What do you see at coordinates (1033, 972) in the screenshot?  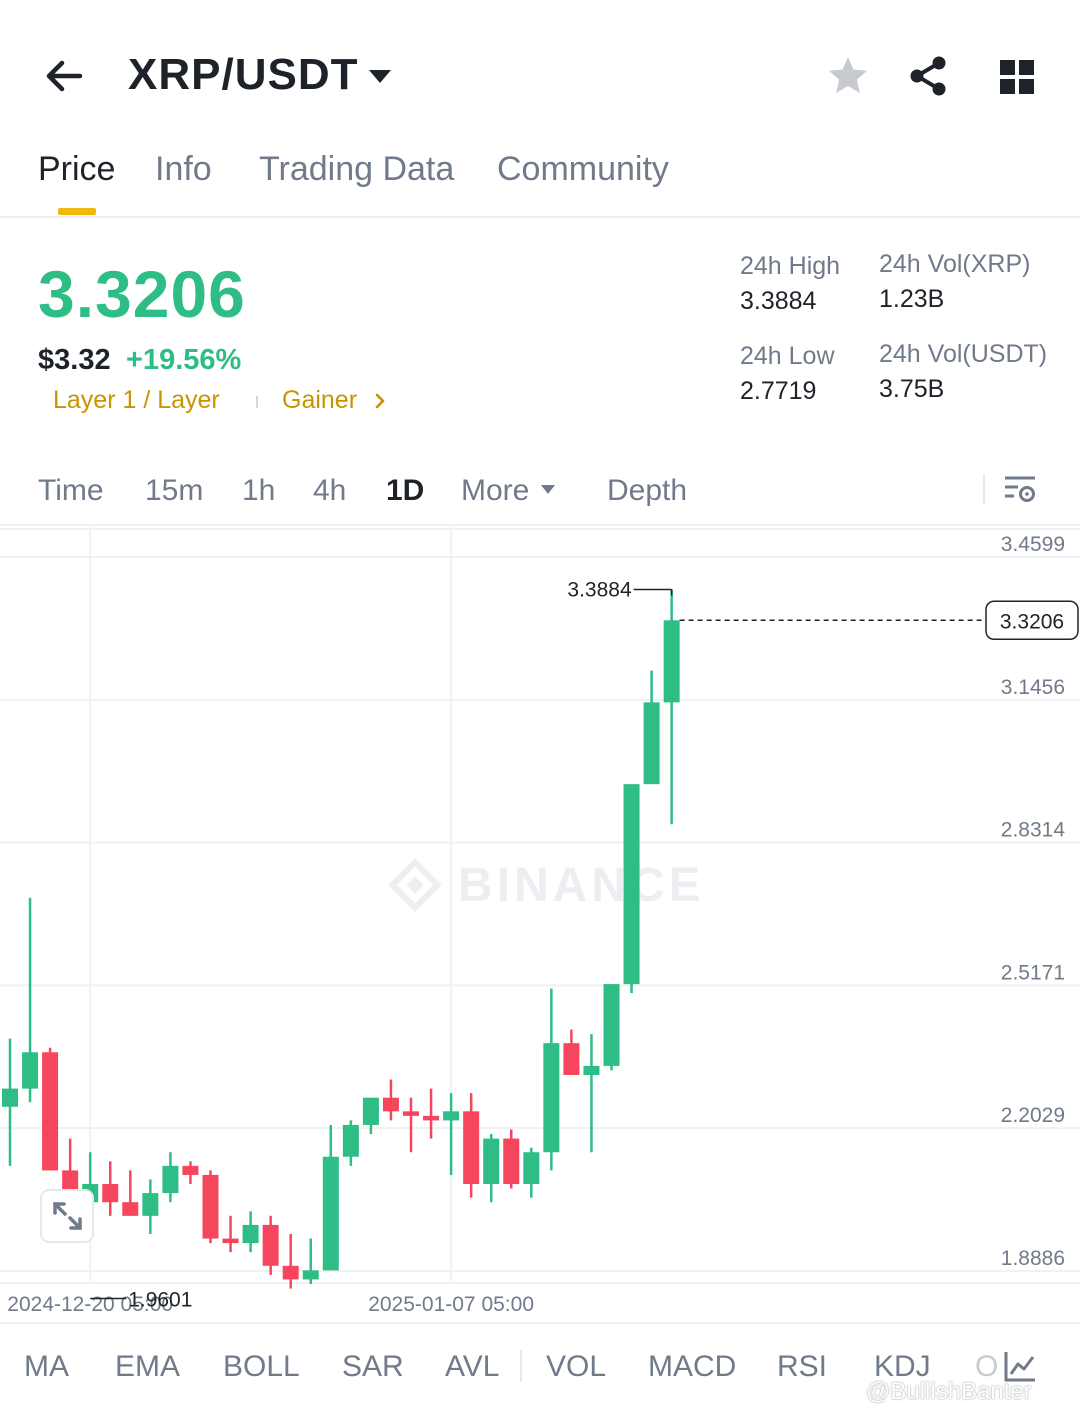 I see `y-tick-label: 2.5171` at bounding box center [1033, 972].